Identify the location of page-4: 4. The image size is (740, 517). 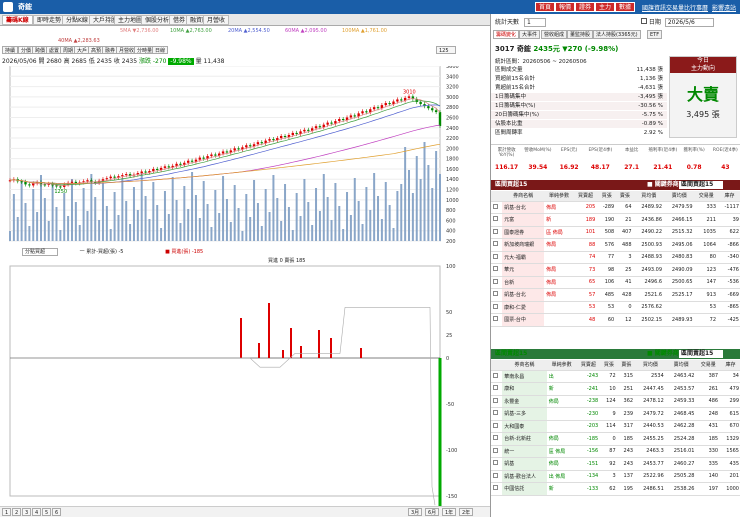
(37, 512).